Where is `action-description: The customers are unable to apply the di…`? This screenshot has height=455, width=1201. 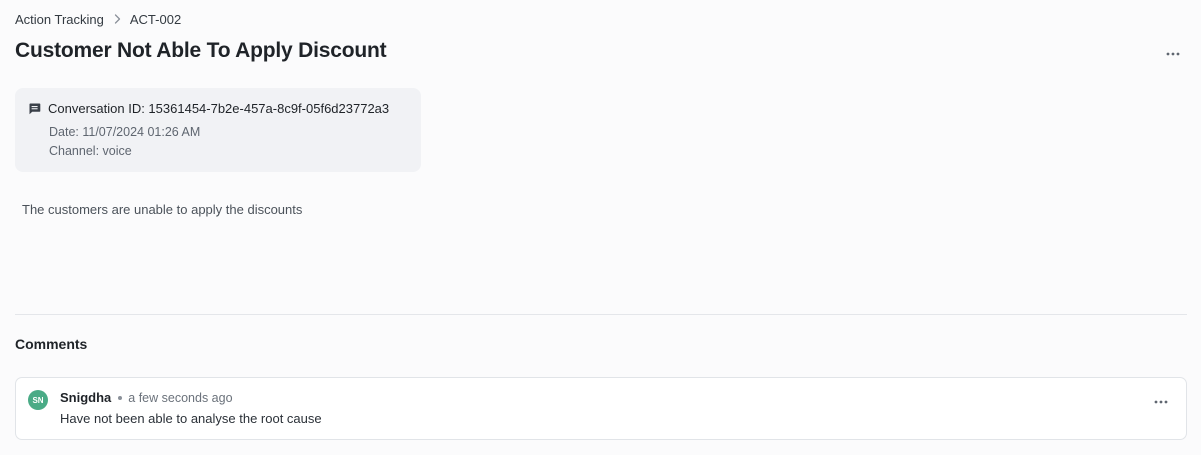
action-description: The customers are unable to apply the di… is located at coordinates (162, 209).